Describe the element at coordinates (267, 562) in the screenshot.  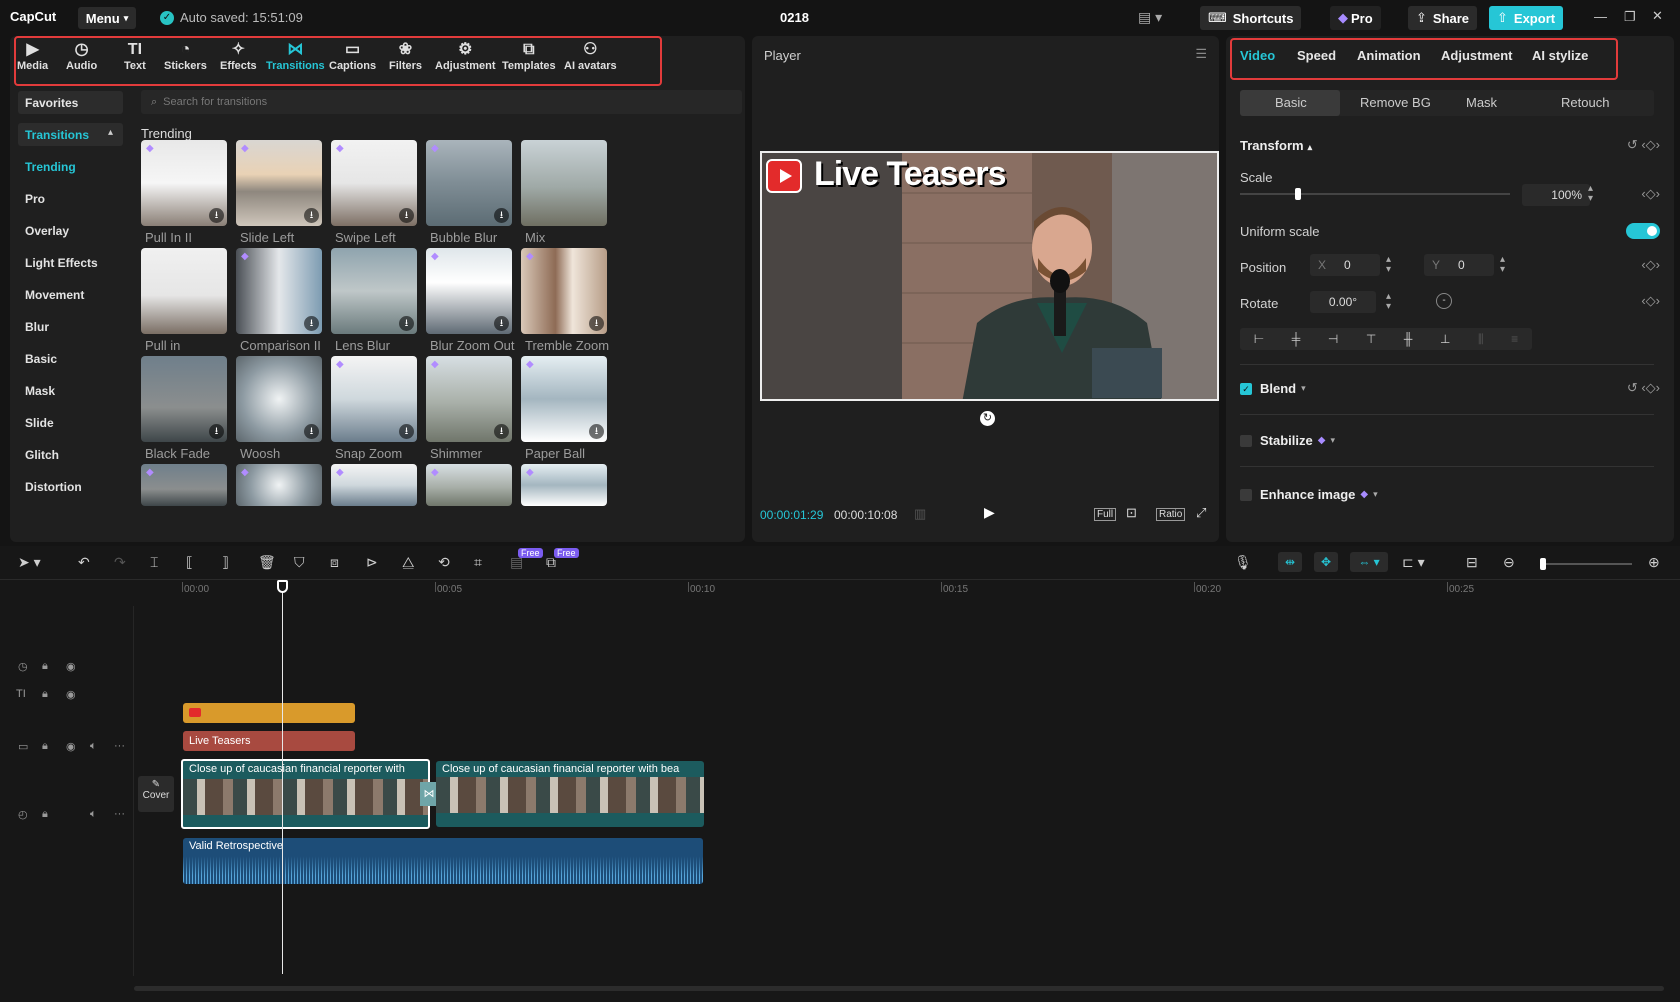
I see `delete-icon: 🗑` at that location.